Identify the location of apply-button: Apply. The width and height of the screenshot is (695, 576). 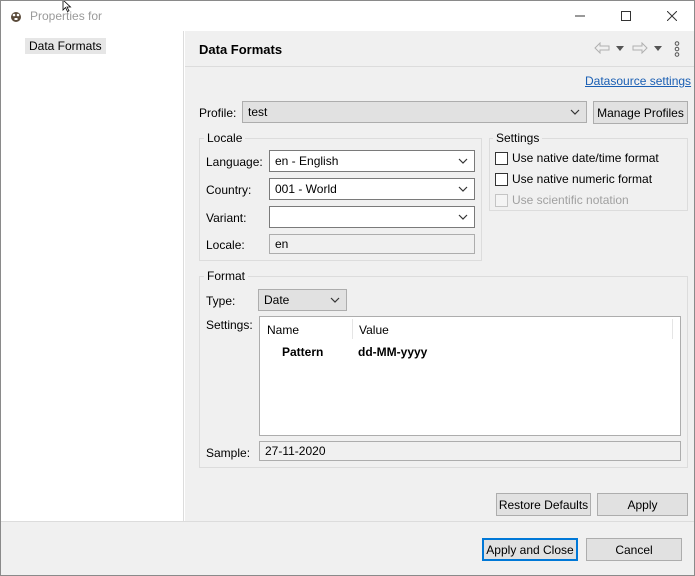
(642, 504).